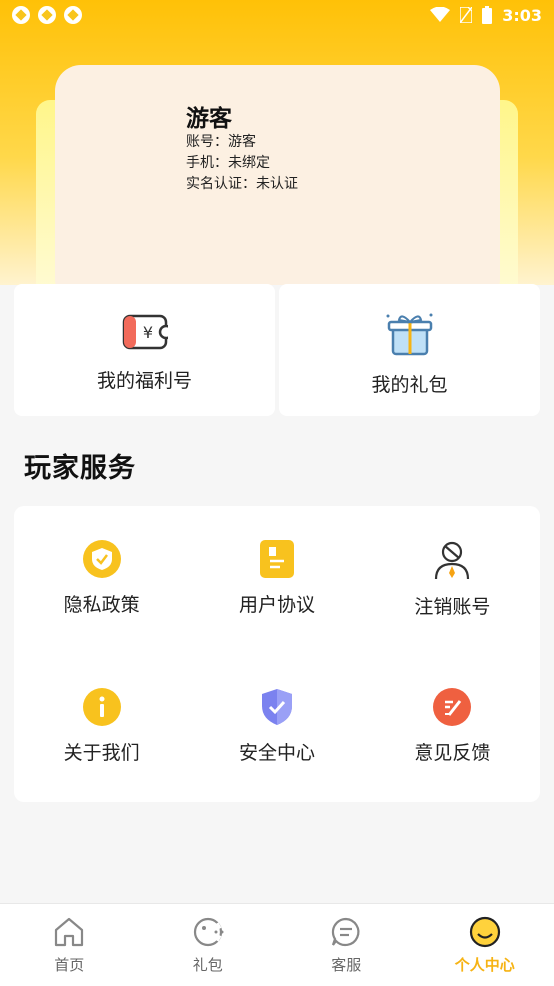 The image size is (554, 986). What do you see at coordinates (208, 932) in the screenshot?
I see `gift-bag-icon` at bounding box center [208, 932].